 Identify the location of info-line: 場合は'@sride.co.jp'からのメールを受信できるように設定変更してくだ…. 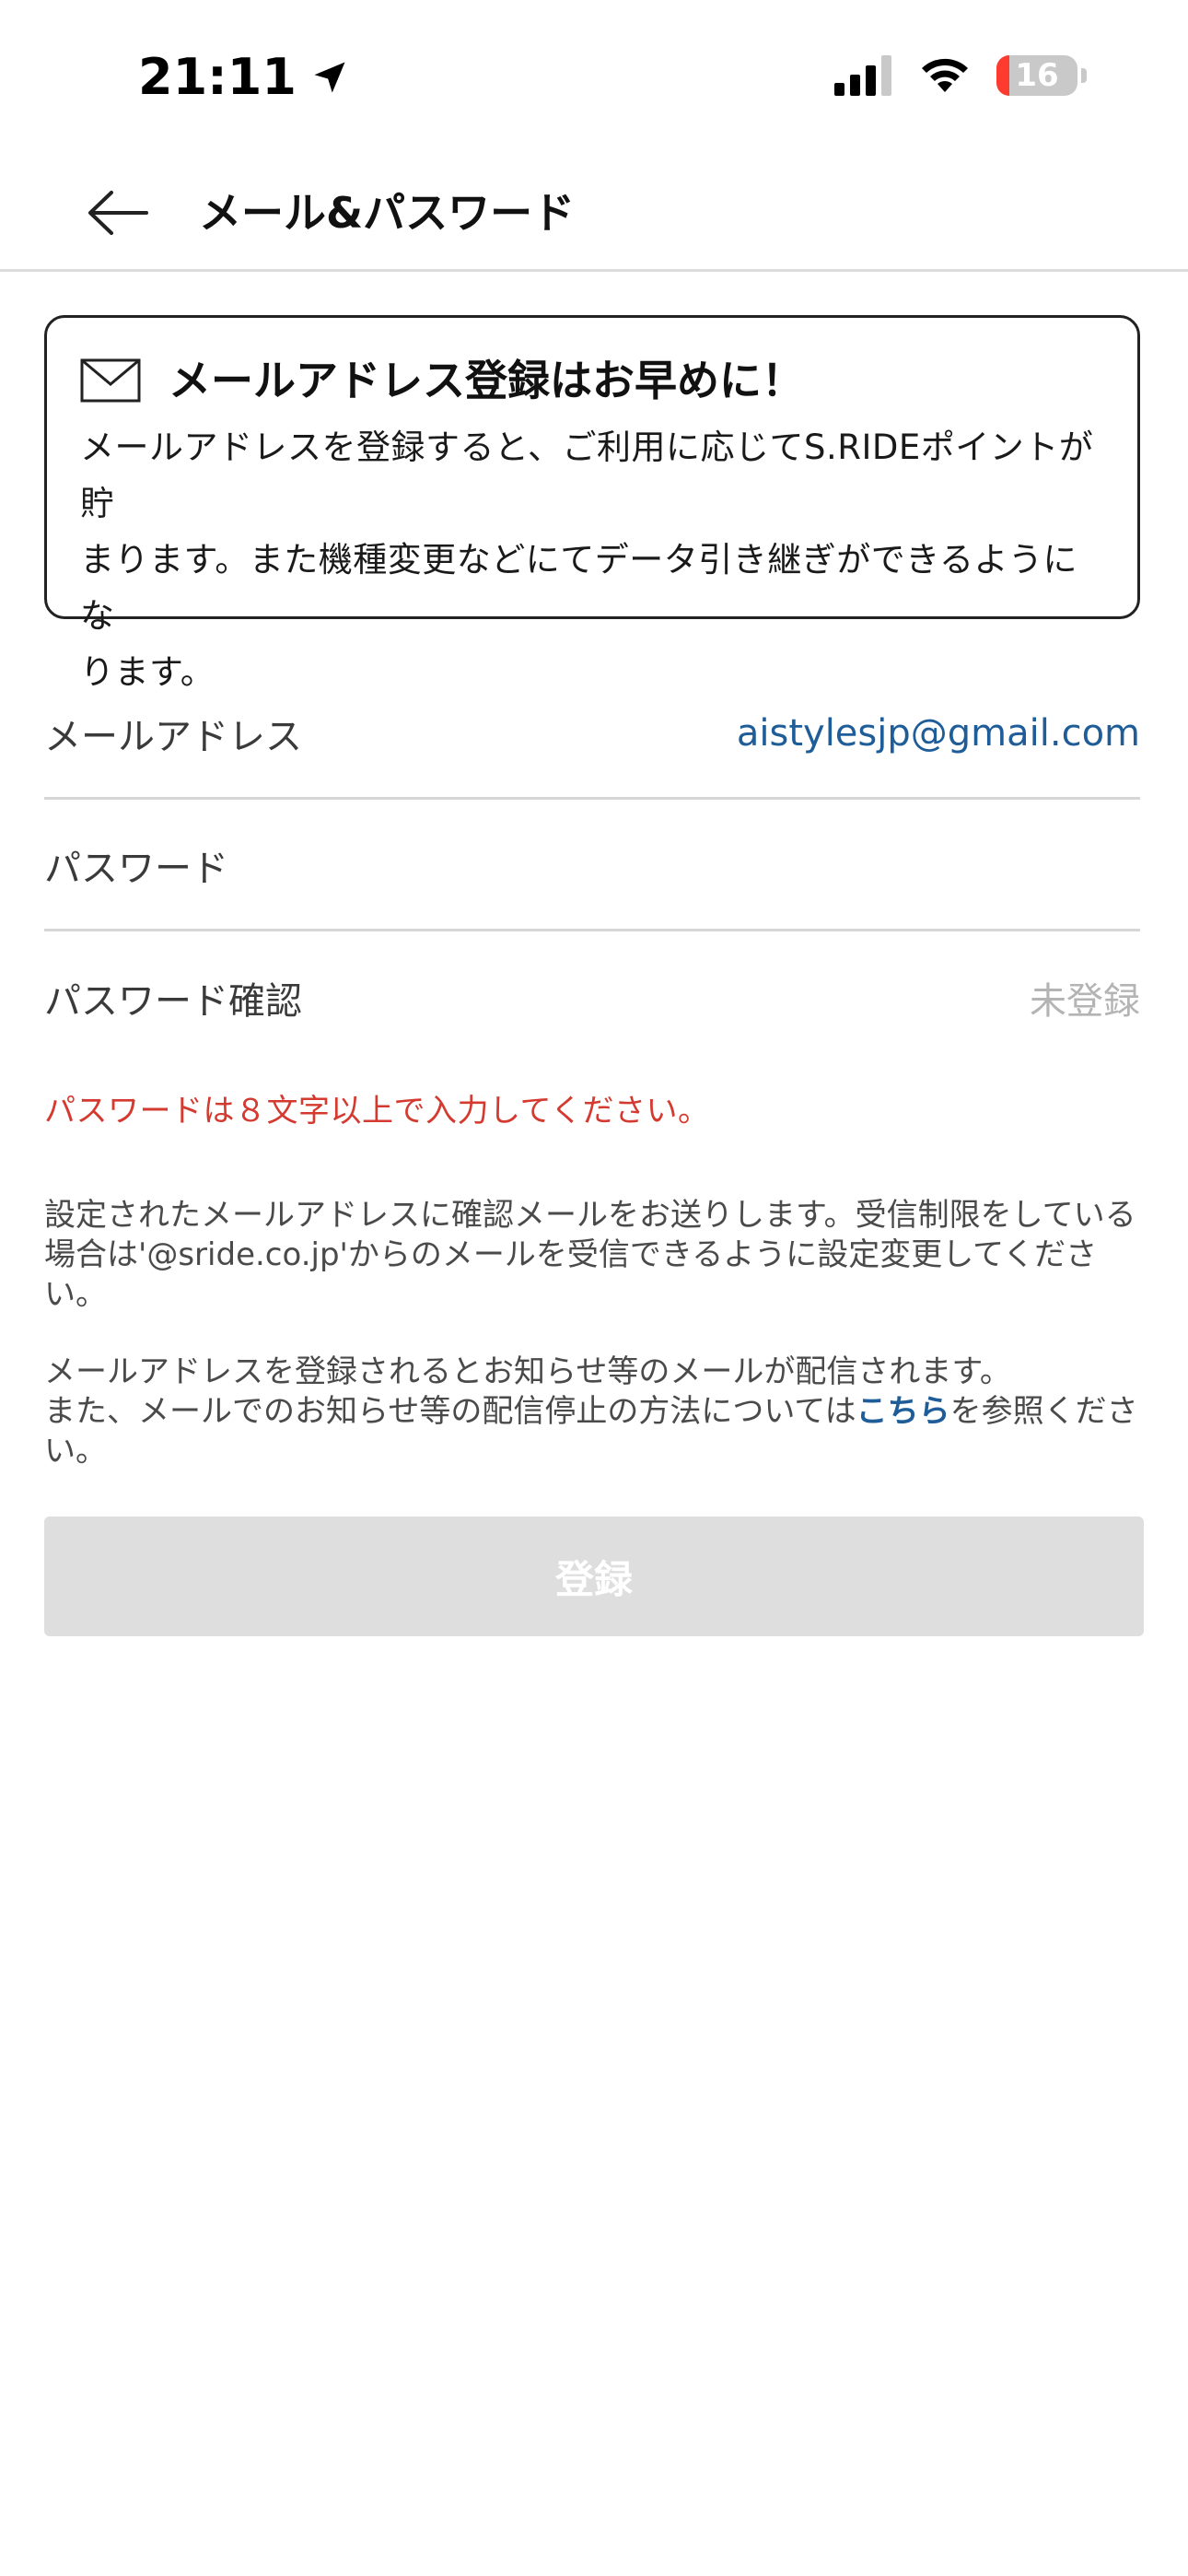
(571, 1254).